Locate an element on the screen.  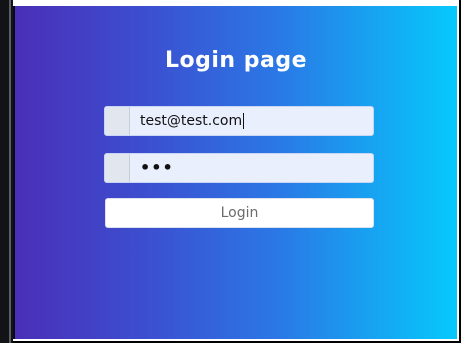
login-button: Login is located at coordinates (239, 213).